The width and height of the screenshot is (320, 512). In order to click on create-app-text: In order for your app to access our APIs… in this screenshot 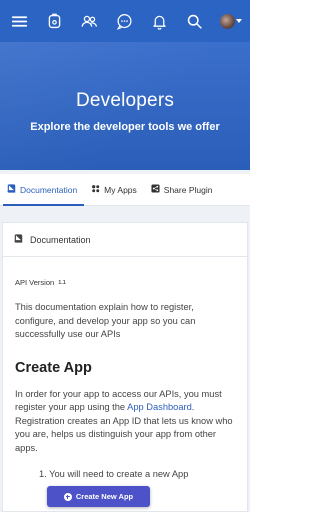, I will do `click(126, 422)`.